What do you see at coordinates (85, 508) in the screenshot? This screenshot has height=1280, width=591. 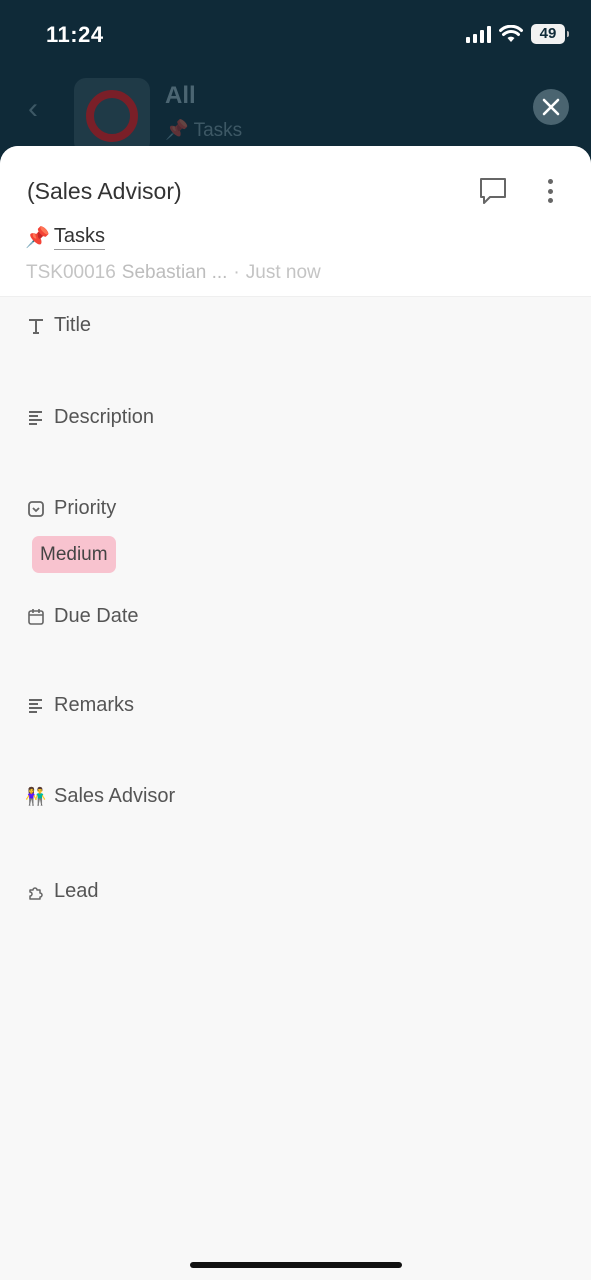 I see `field-label: Priority` at bounding box center [85, 508].